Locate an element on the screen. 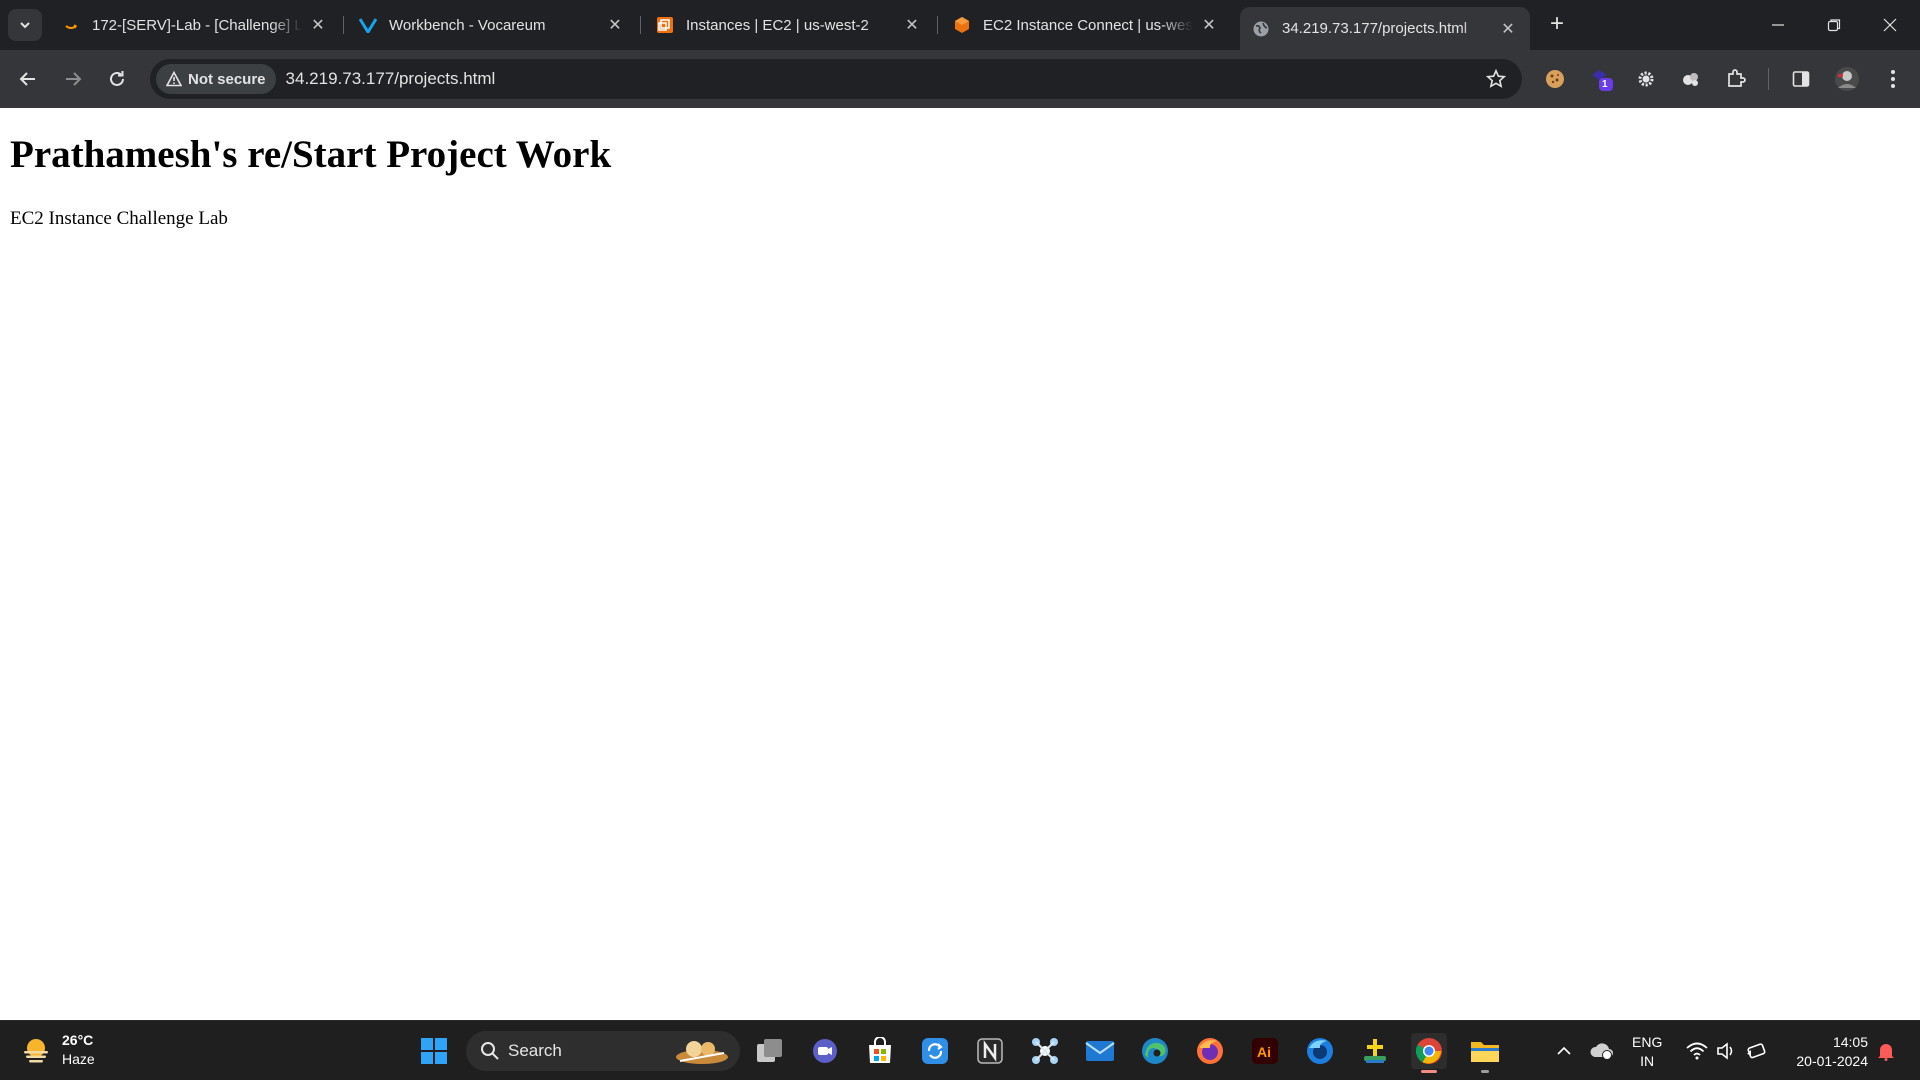 The height and width of the screenshot is (1080, 1920). side-panel-button is located at coordinates (1801, 79).